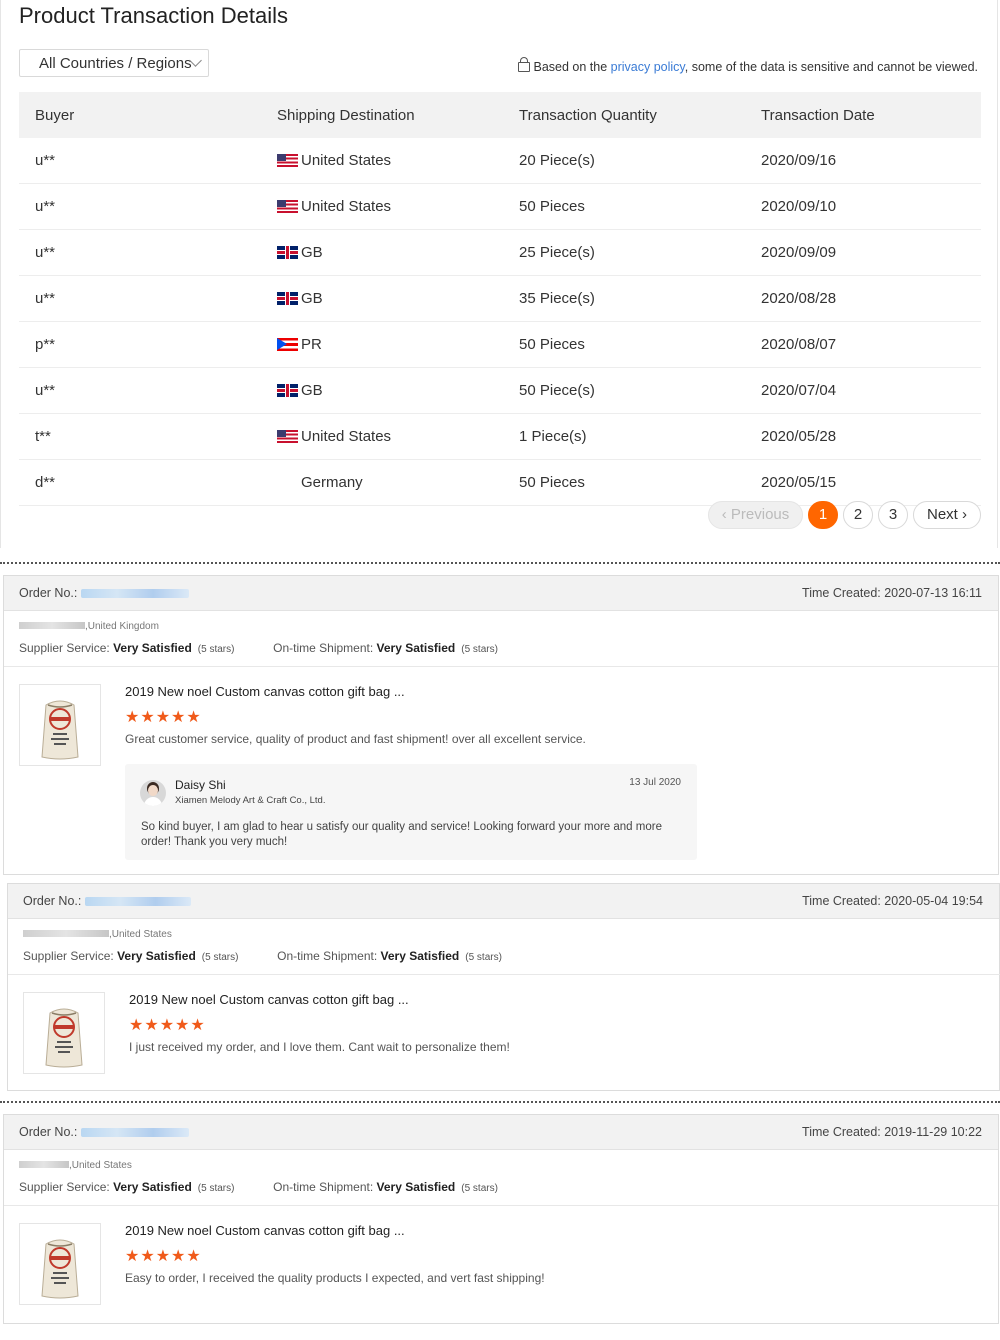 The image size is (1000, 1340). What do you see at coordinates (823, 515) in the screenshot?
I see `page-button-1: 1` at bounding box center [823, 515].